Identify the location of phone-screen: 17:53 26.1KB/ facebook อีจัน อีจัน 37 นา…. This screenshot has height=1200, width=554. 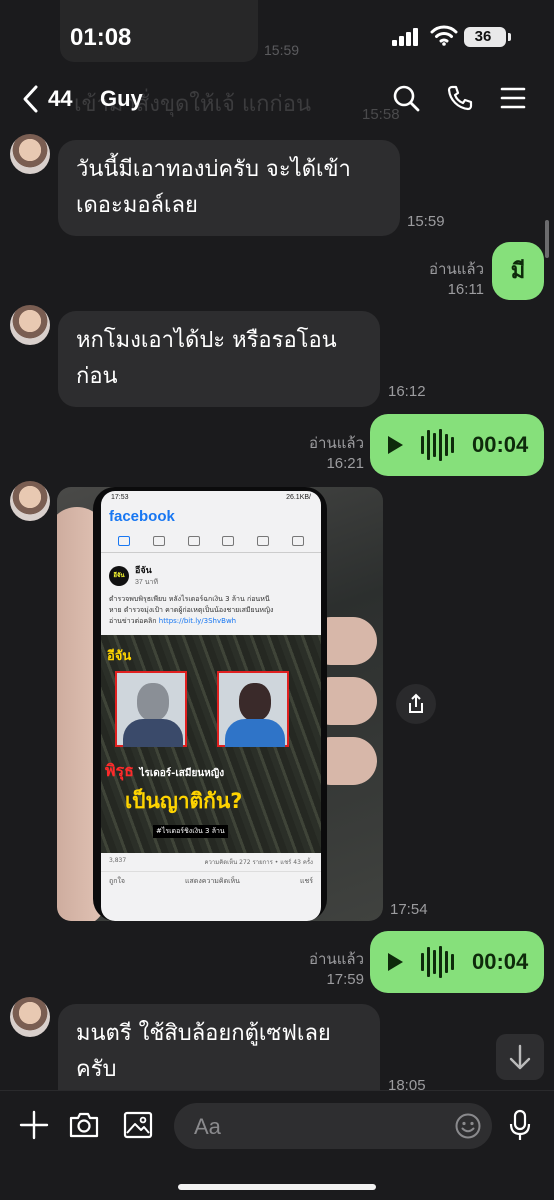
(211, 706).